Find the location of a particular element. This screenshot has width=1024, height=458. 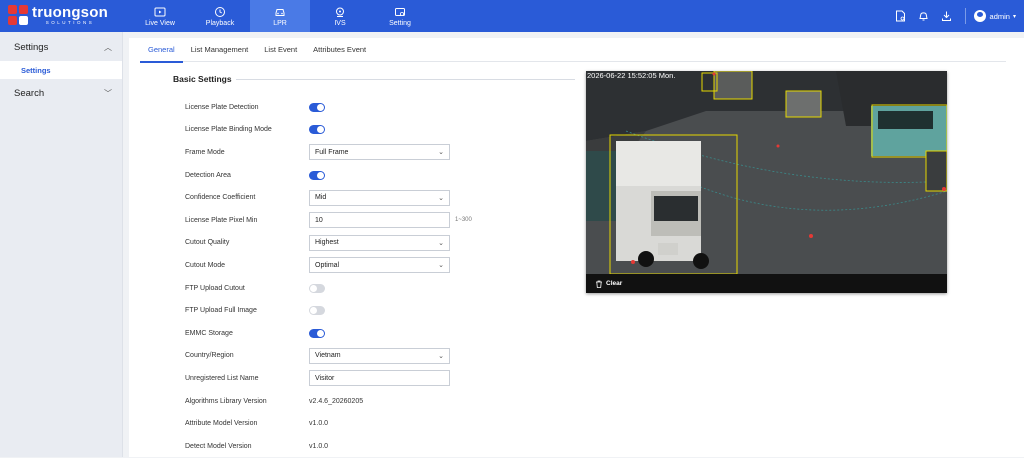

notification-bell-icon is located at coordinates (924, 16).